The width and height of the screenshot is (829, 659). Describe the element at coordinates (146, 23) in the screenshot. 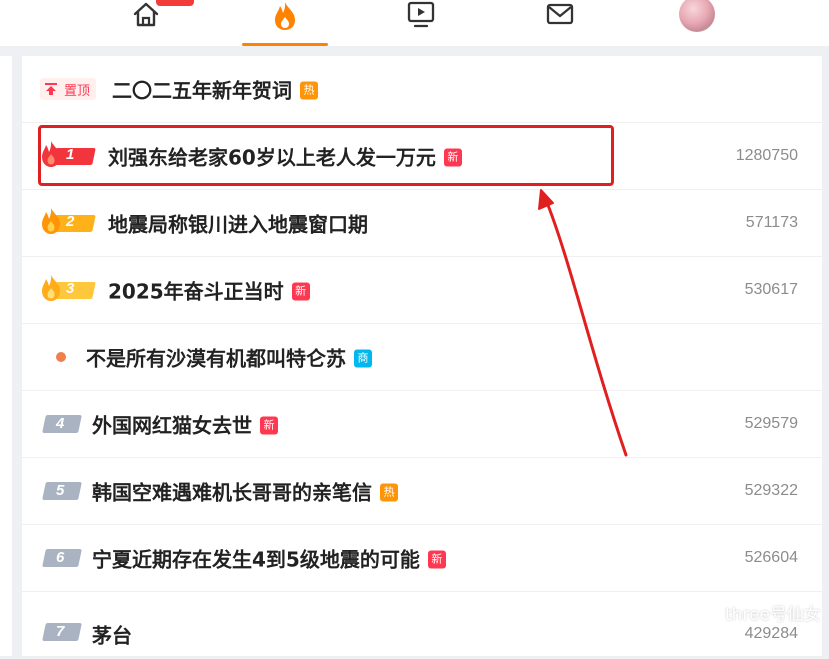

I see `nav-home` at that location.